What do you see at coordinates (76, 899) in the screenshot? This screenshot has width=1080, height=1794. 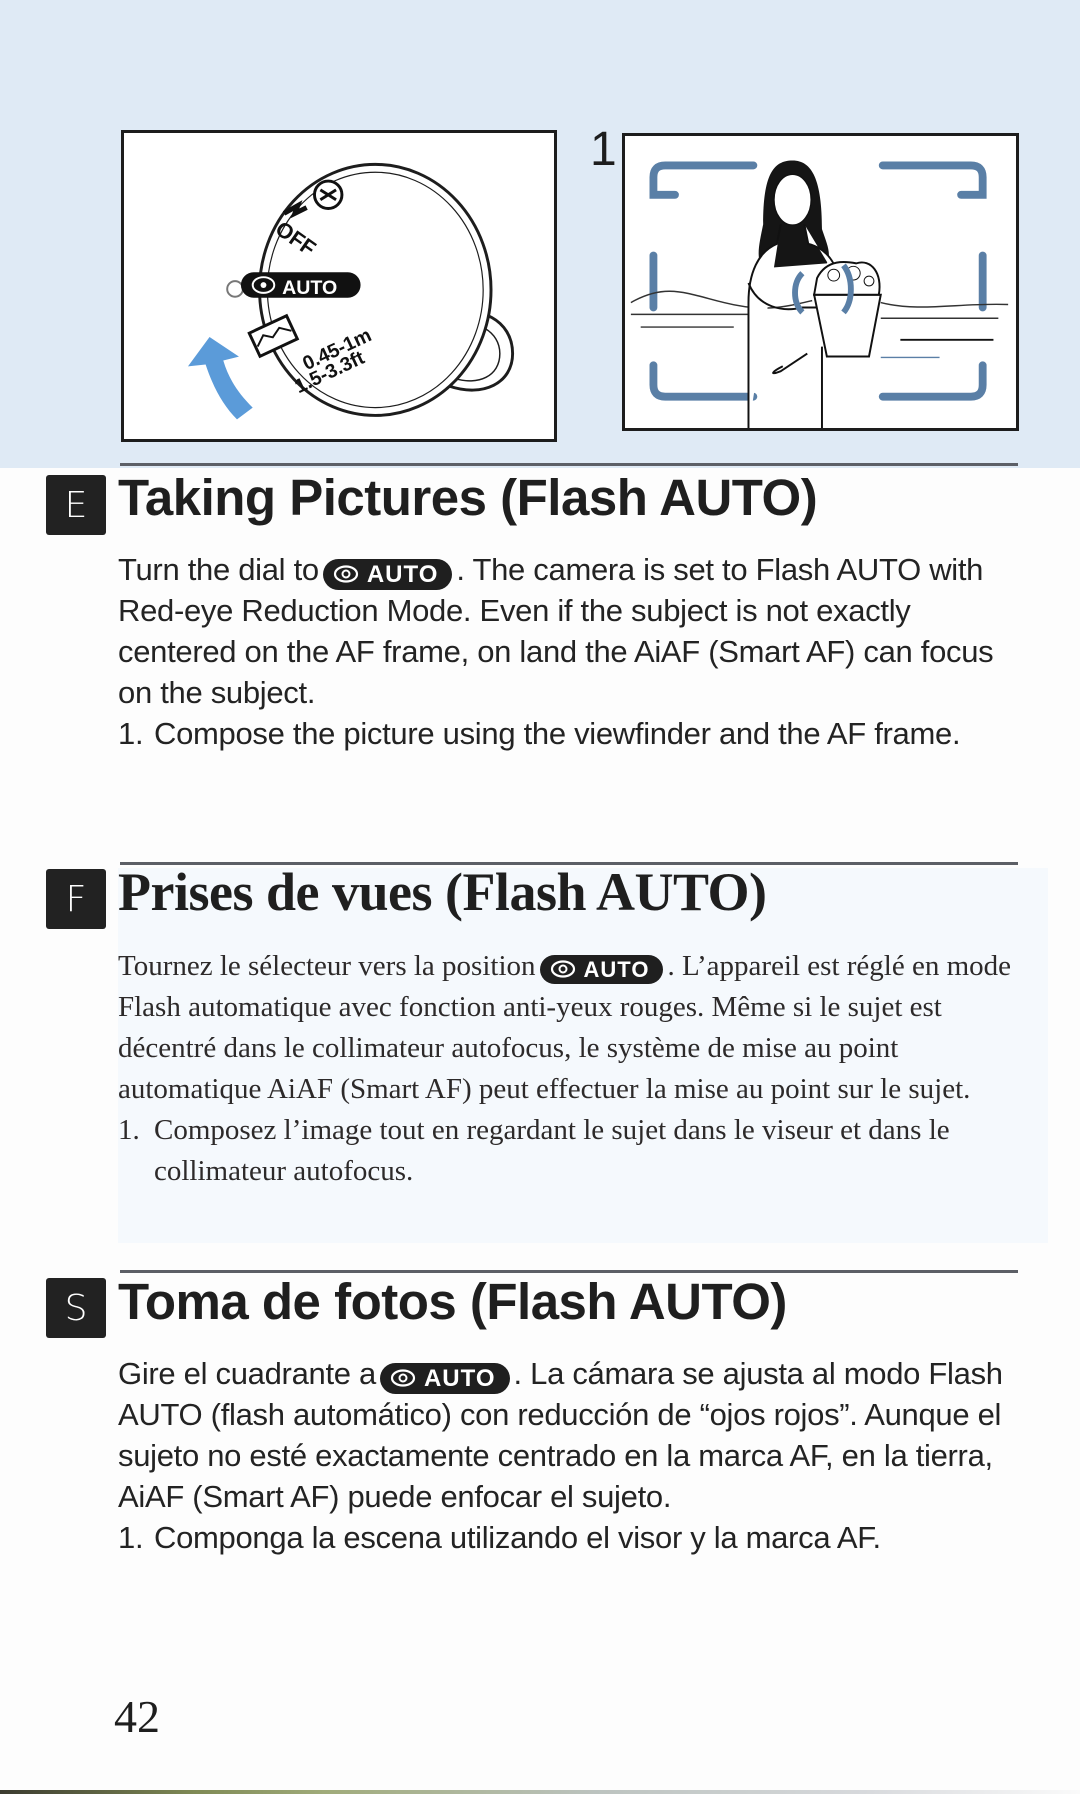 I see `language-badge-french: F` at bounding box center [76, 899].